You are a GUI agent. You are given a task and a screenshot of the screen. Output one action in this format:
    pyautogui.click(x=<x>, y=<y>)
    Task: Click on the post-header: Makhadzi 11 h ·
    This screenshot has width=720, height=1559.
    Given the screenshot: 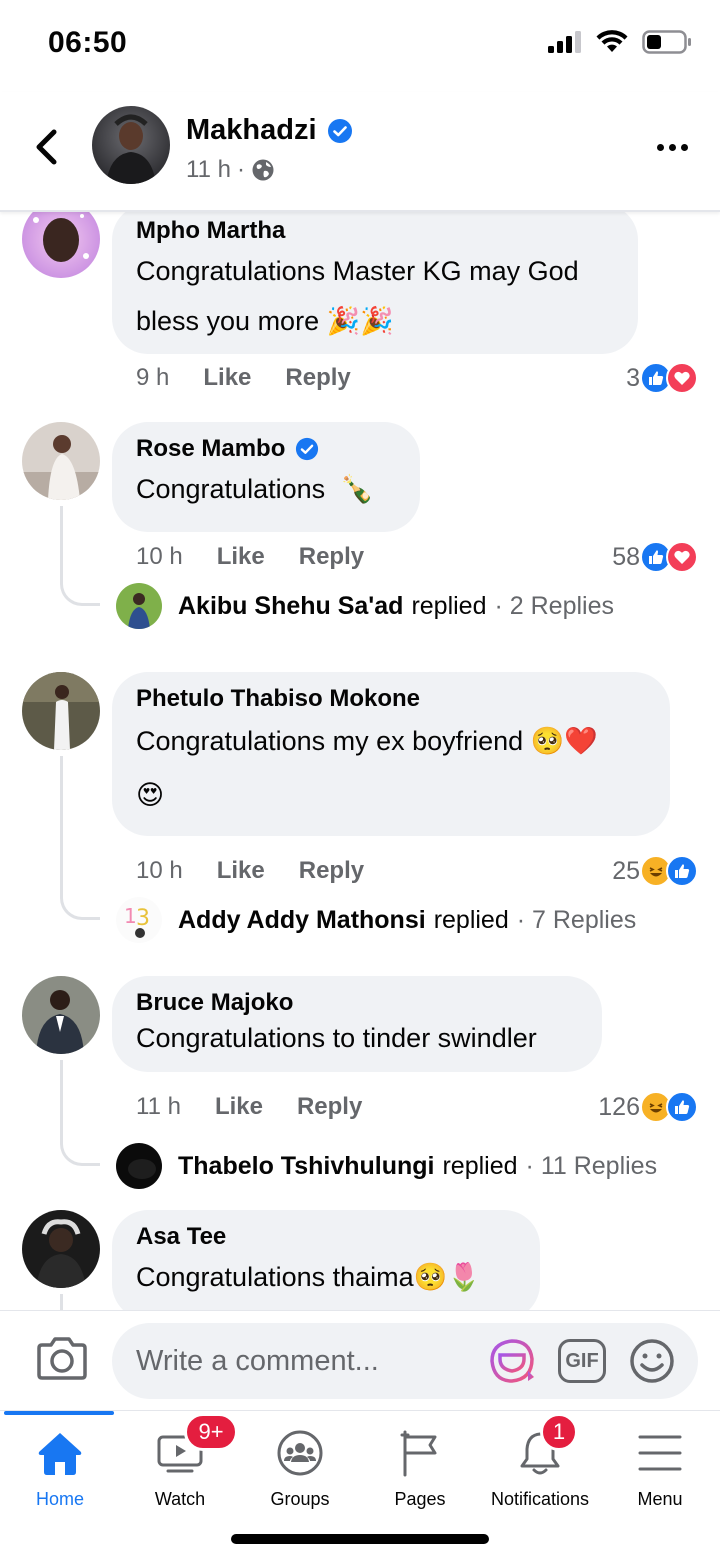 What is the action you would take?
    pyautogui.click(x=360, y=152)
    